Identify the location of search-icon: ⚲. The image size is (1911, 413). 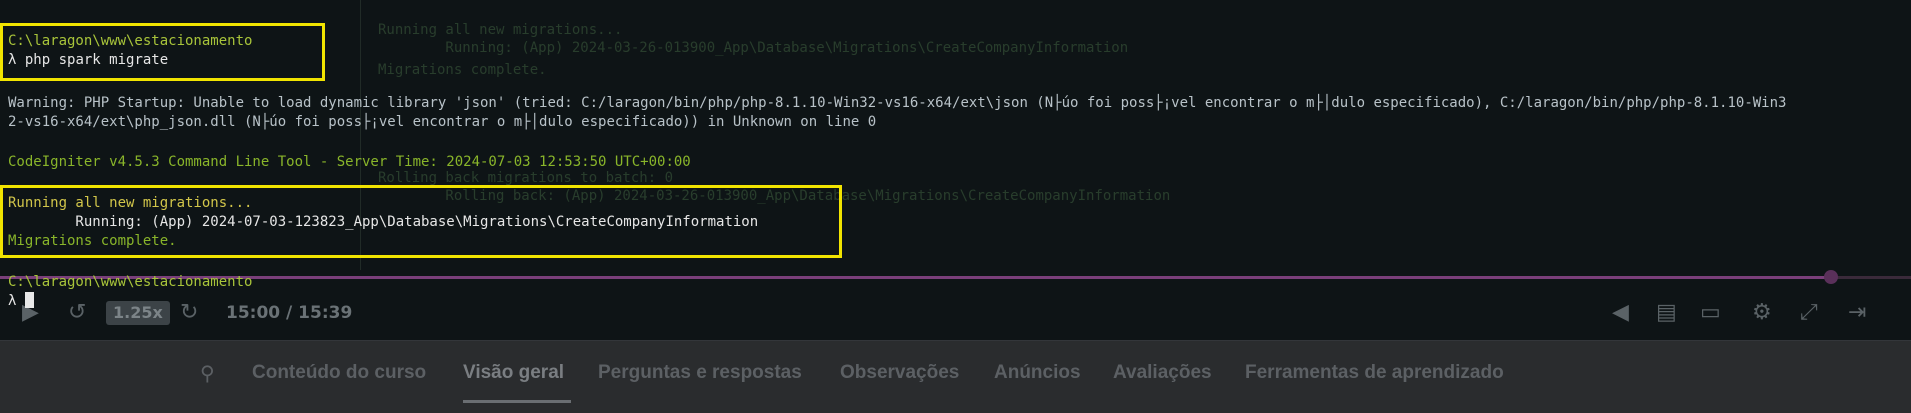
(207, 373).